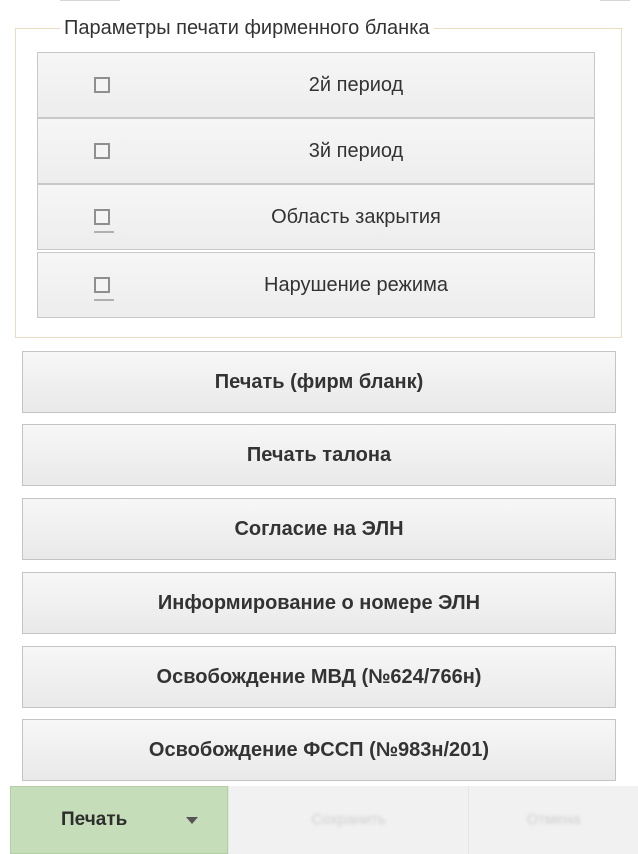 This screenshot has width=638, height=854. Describe the element at coordinates (102, 285) in the screenshot. I see `checkbox-regime-violation` at that location.